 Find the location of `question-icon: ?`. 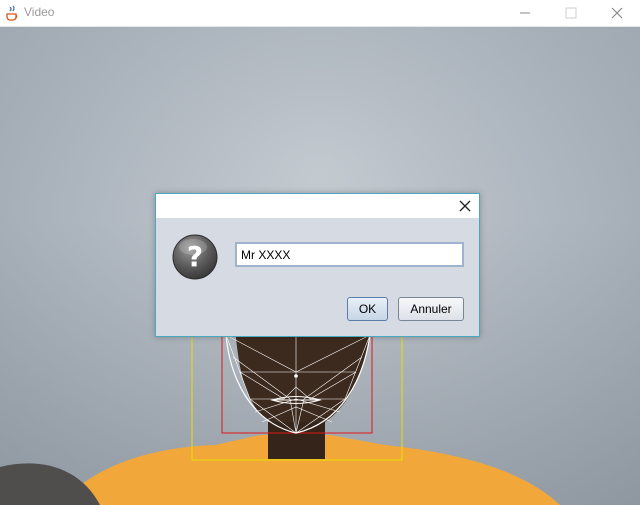

question-icon: ? is located at coordinates (195, 257).